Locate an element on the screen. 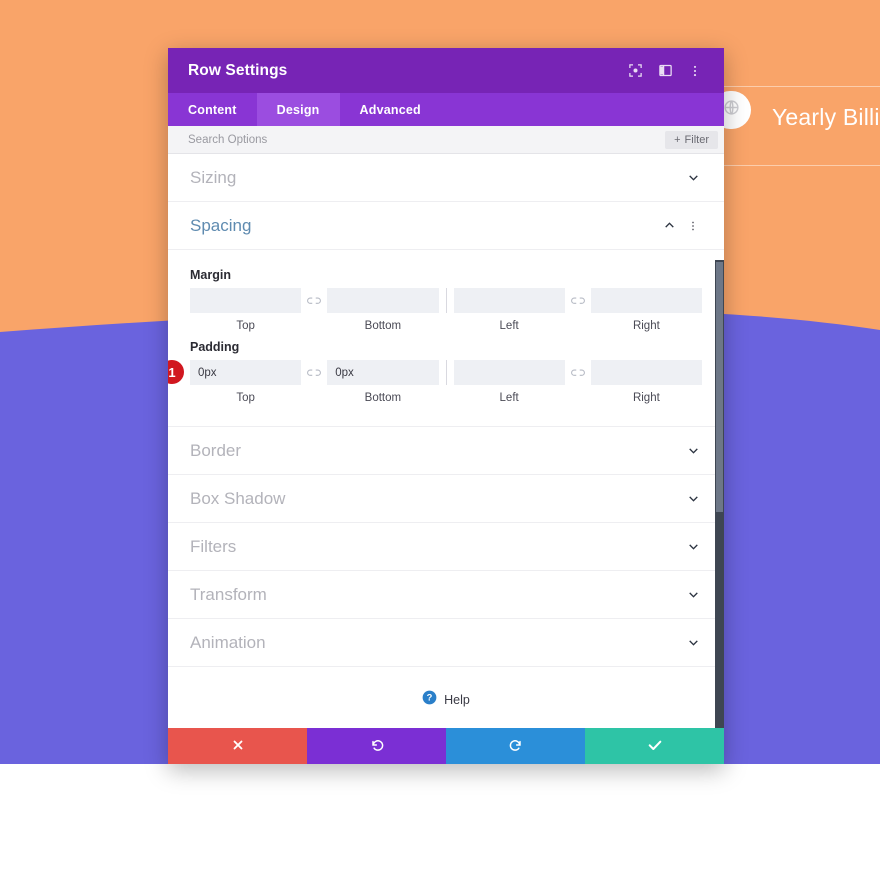 The height and width of the screenshot is (888, 880). checkmark-icon is located at coordinates (655, 746).